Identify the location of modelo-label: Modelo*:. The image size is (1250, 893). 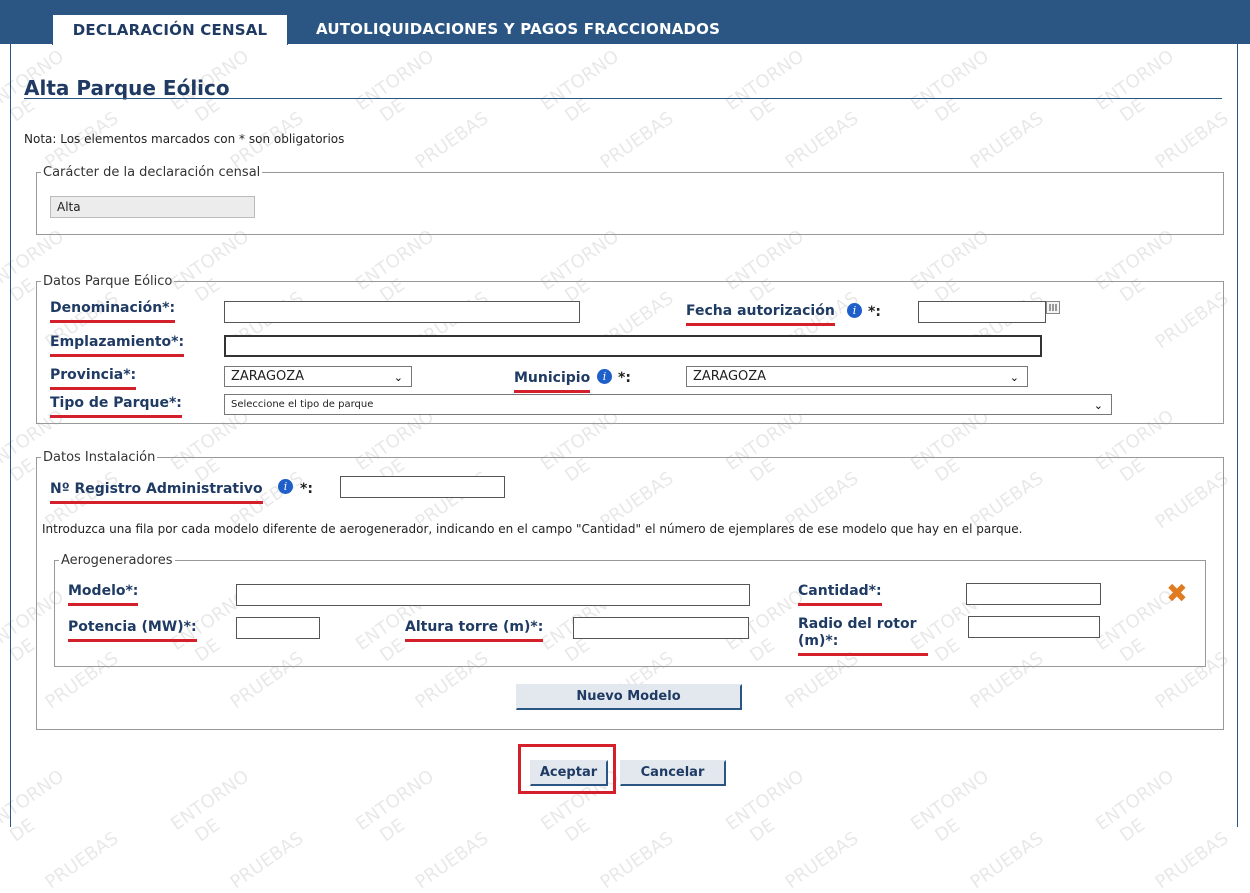
(103, 594).